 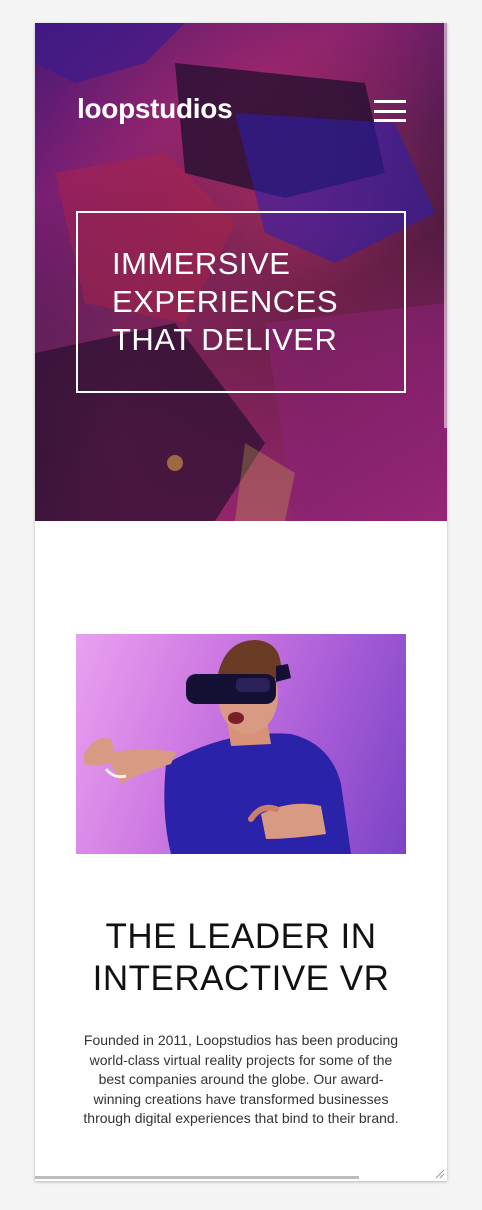 I want to click on hero-title-box: IMMERSIVE EXPERIENCES THAT DELIVER, so click(x=241, y=302).